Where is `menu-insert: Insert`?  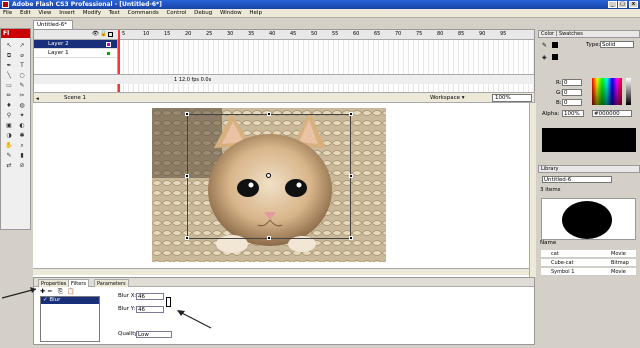 menu-insert: Insert is located at coordinates (67, 13).